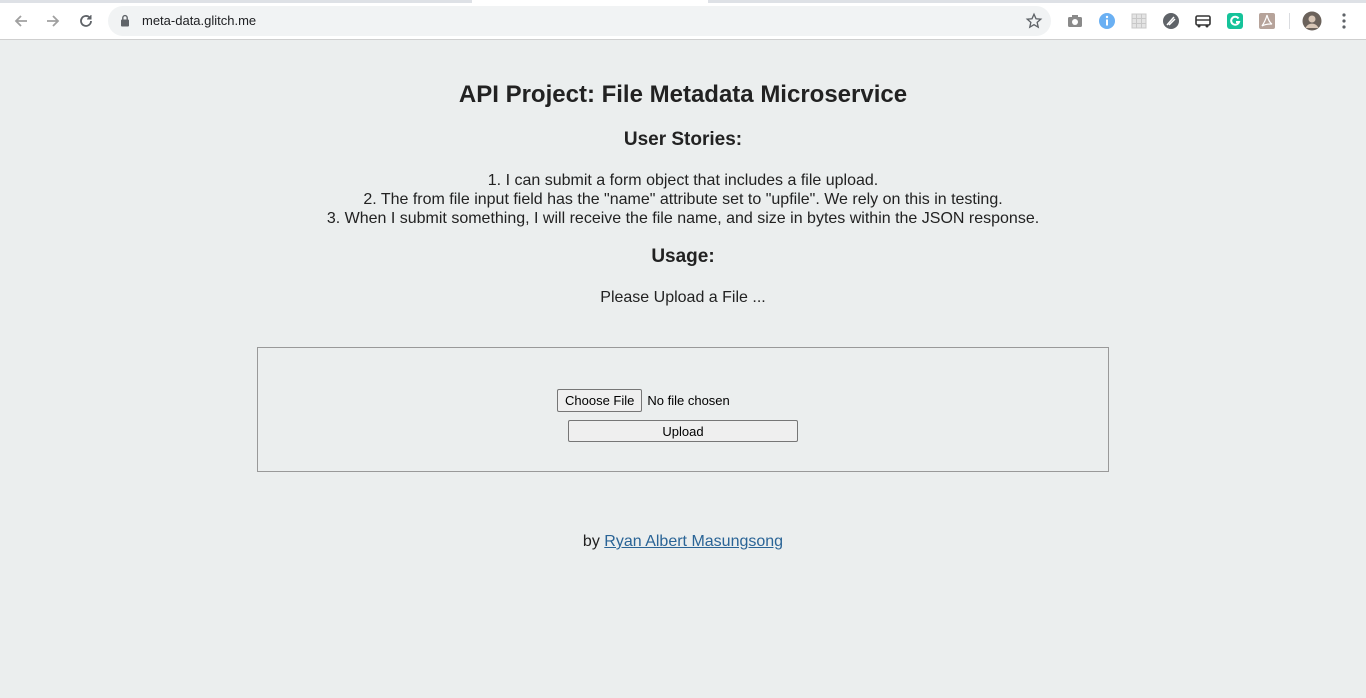  I want to click on byline: by Ryan Albert Masungsong, so click(683, 541).